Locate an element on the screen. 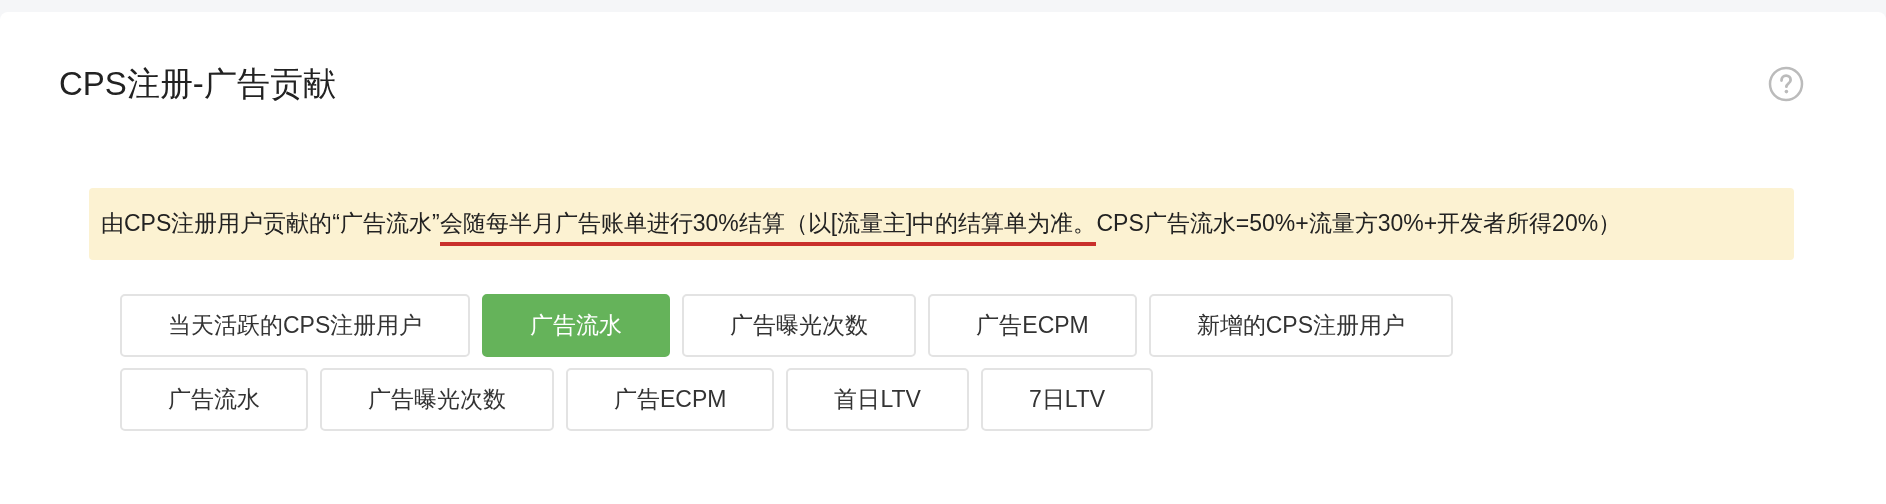 The image size is (1886, 504). metric-button: 首日LTV is located at coordinates (877, 399).